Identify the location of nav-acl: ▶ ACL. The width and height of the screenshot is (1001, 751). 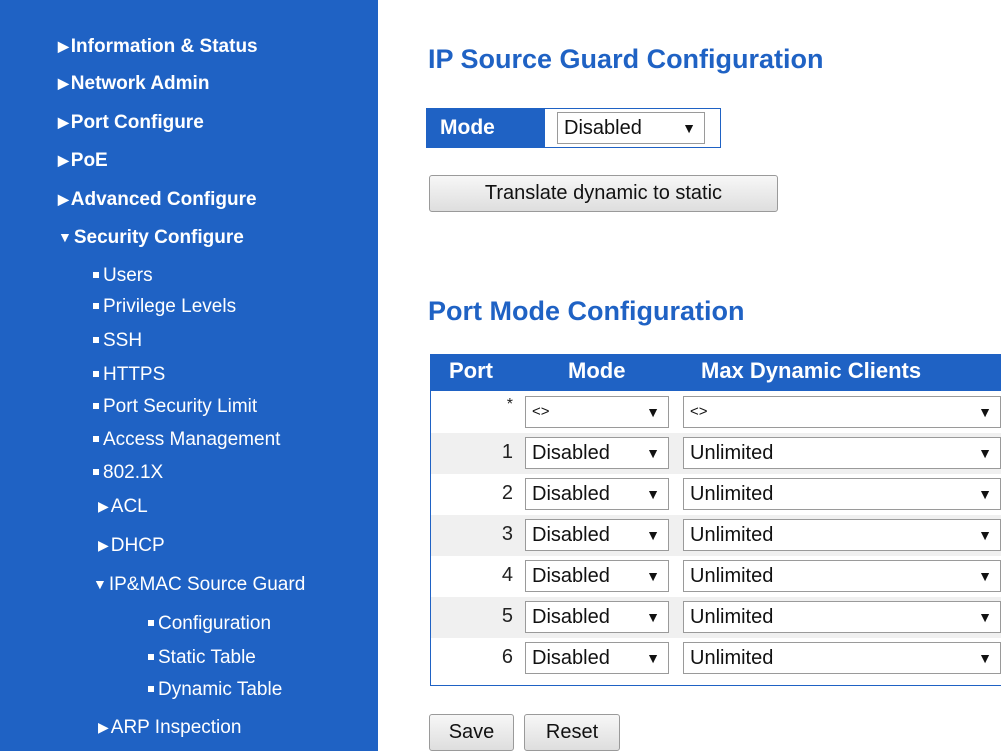
(123, 507).